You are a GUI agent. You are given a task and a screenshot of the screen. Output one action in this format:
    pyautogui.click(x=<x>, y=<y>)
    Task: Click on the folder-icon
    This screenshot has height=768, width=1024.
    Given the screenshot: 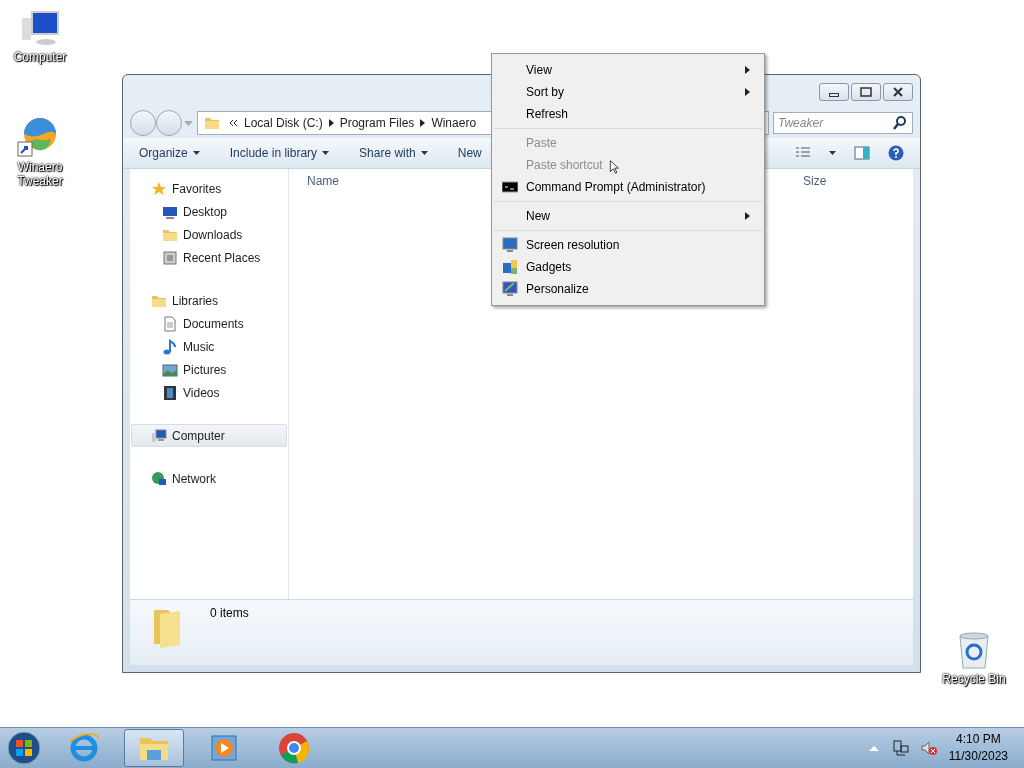 What is the action you would take?
    pyautogui.click(x=212, y=123)
    